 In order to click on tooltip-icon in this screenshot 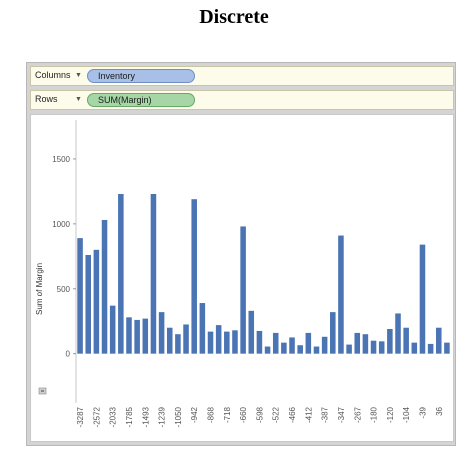, I will do `click(42, 391)`.